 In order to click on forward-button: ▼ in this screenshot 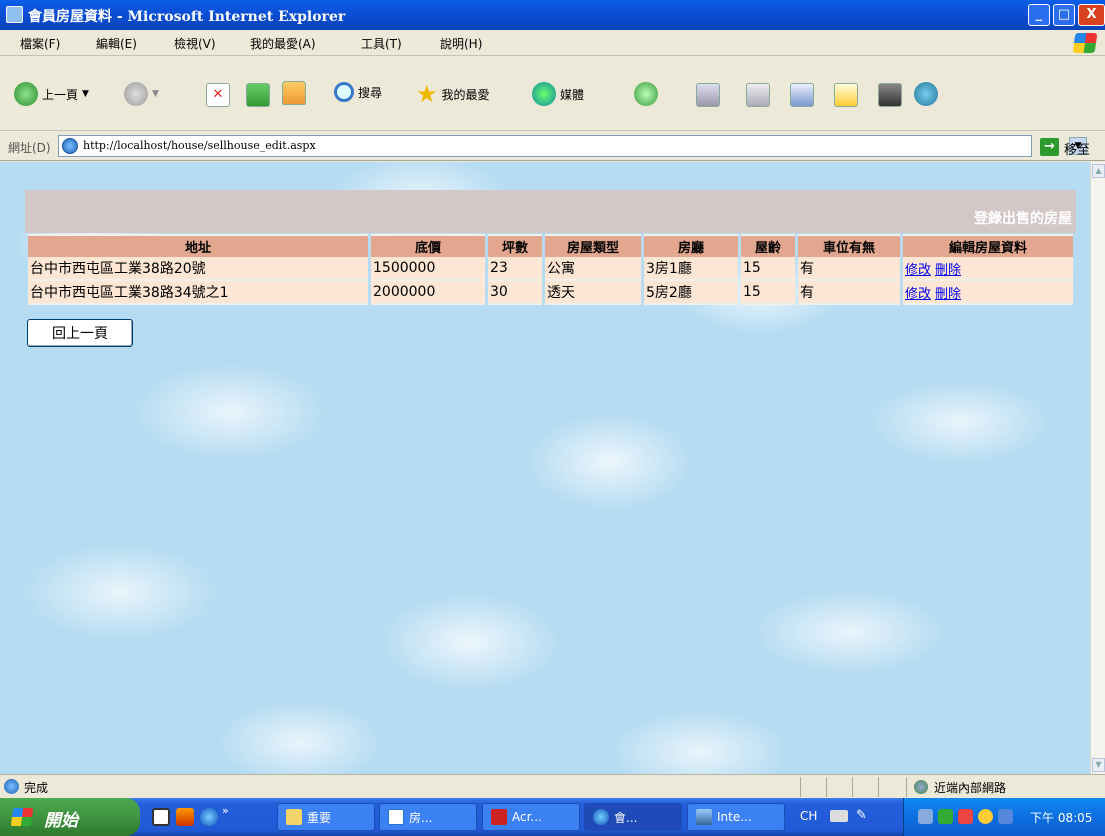, I will do `click(141, 94)`.